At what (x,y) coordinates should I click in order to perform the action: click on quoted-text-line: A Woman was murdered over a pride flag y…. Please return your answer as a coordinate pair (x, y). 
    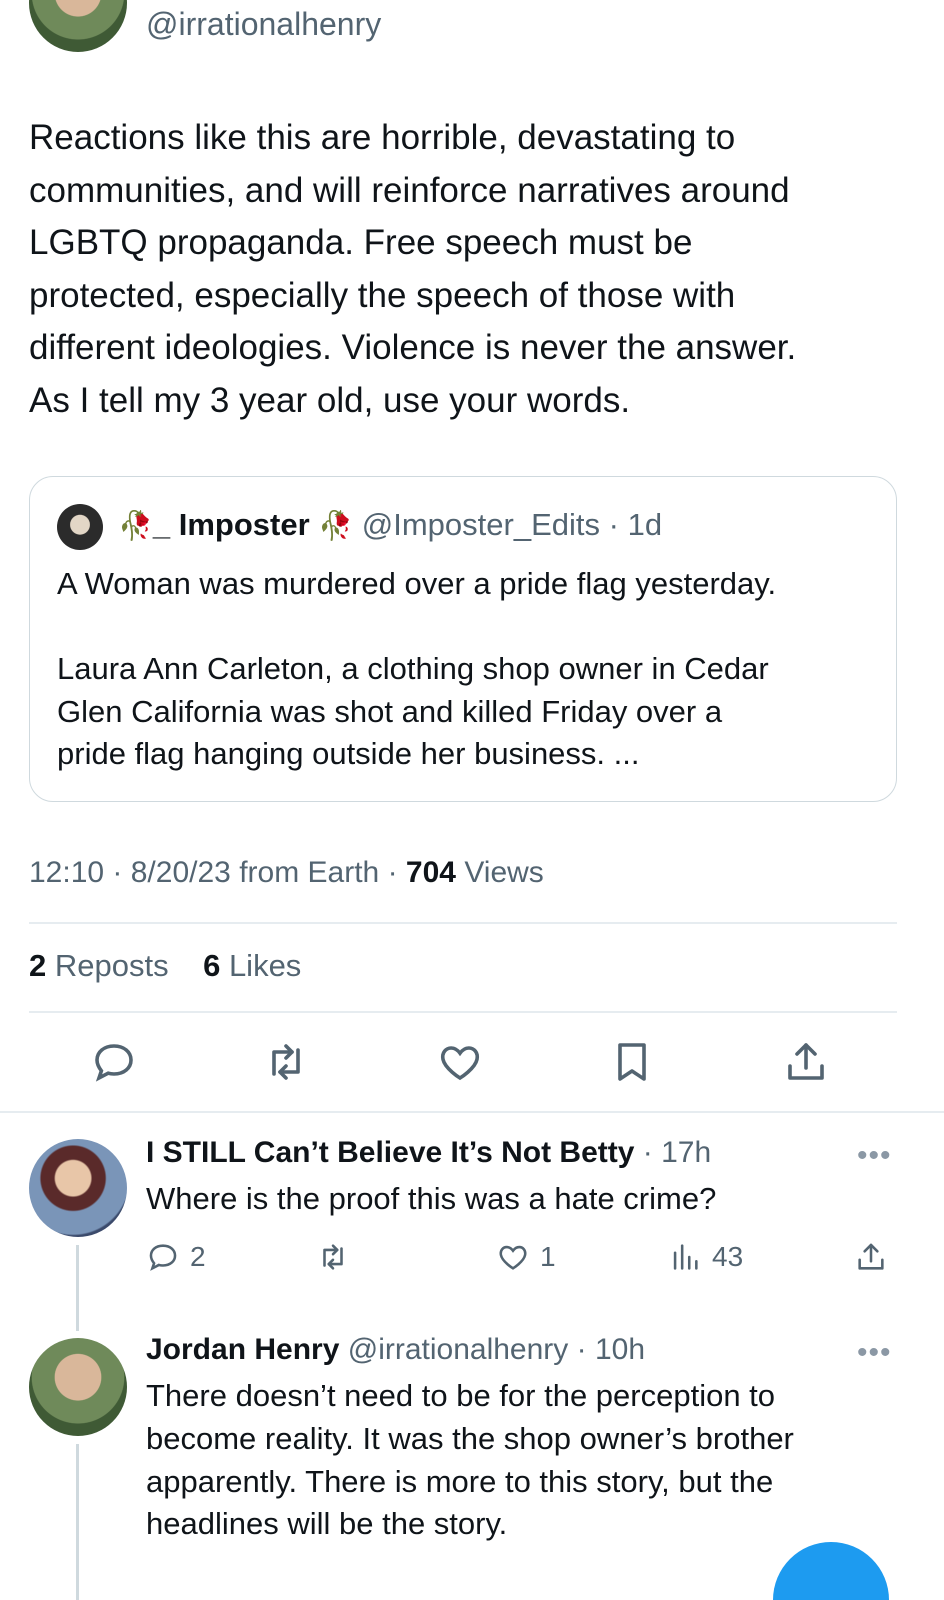
    Looking at the image, I should click on (417, 583).